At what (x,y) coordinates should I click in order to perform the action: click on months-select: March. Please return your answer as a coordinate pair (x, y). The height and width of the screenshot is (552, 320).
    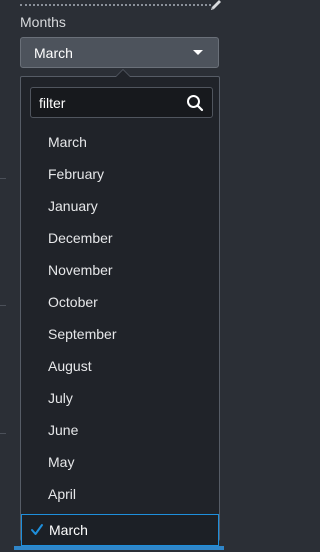
    Looking at the image, I should click on (119, 52).